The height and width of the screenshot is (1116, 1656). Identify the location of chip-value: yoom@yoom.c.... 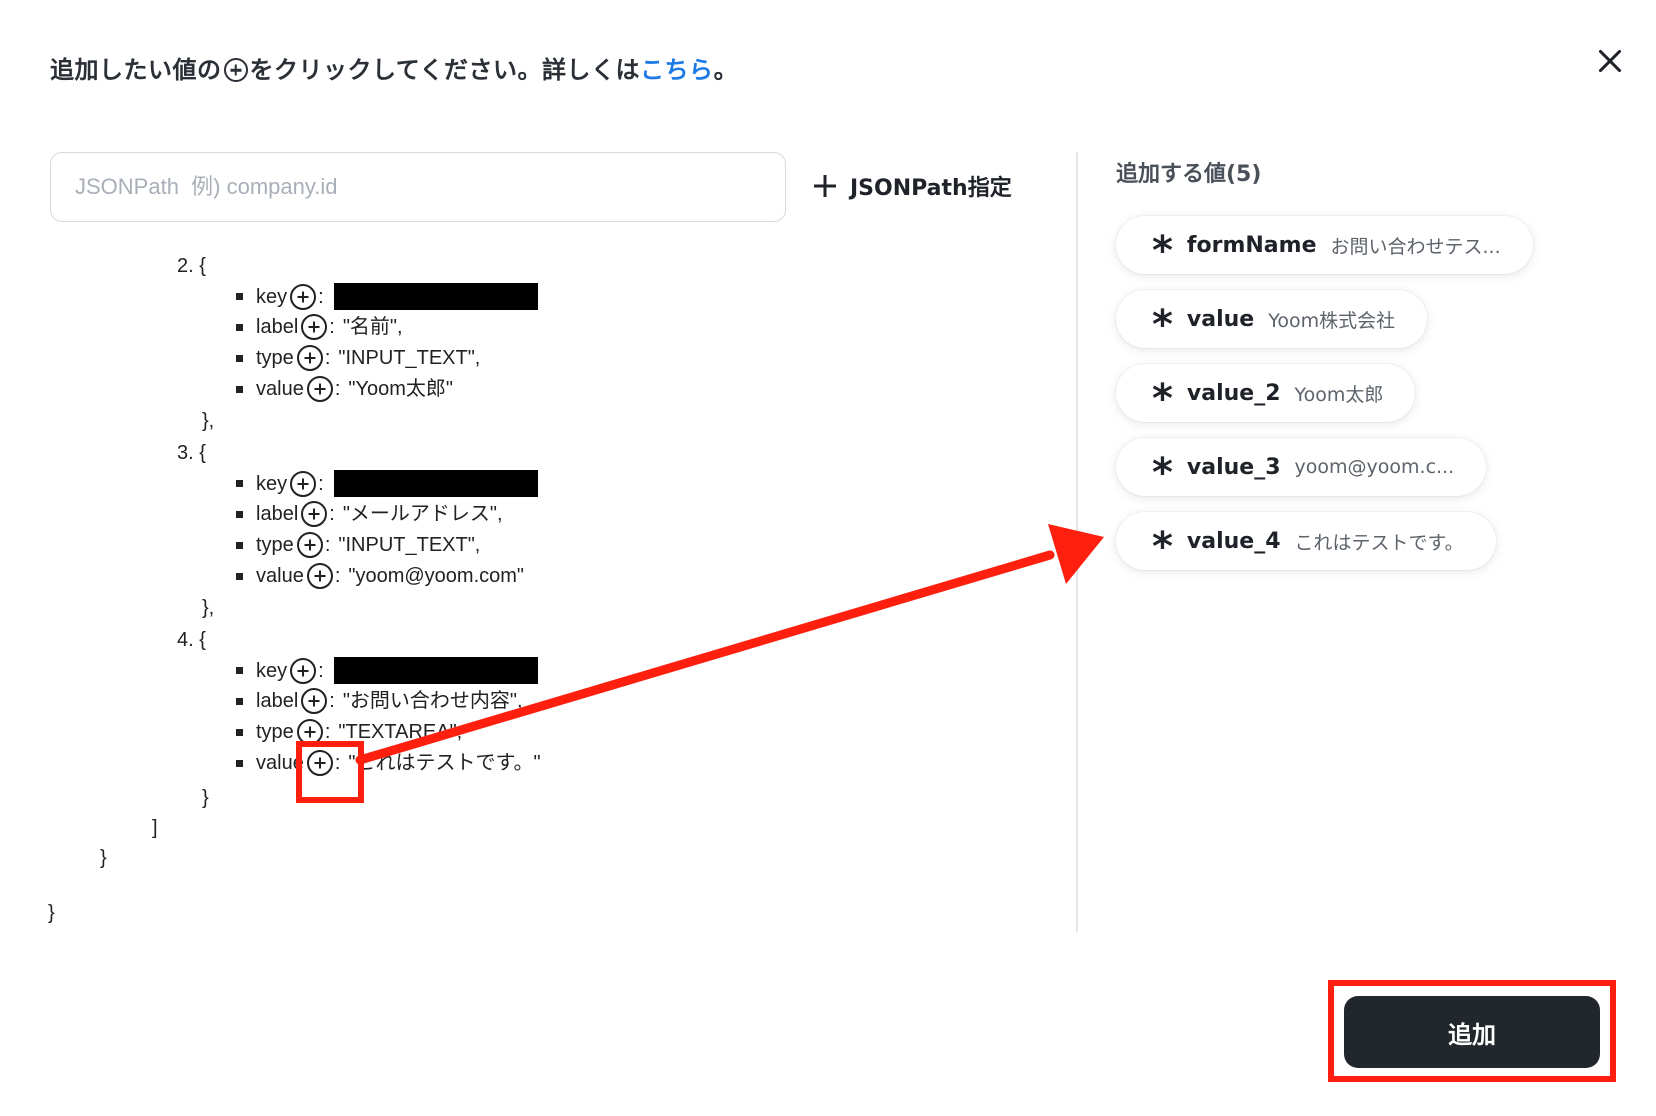
(1374, 467).